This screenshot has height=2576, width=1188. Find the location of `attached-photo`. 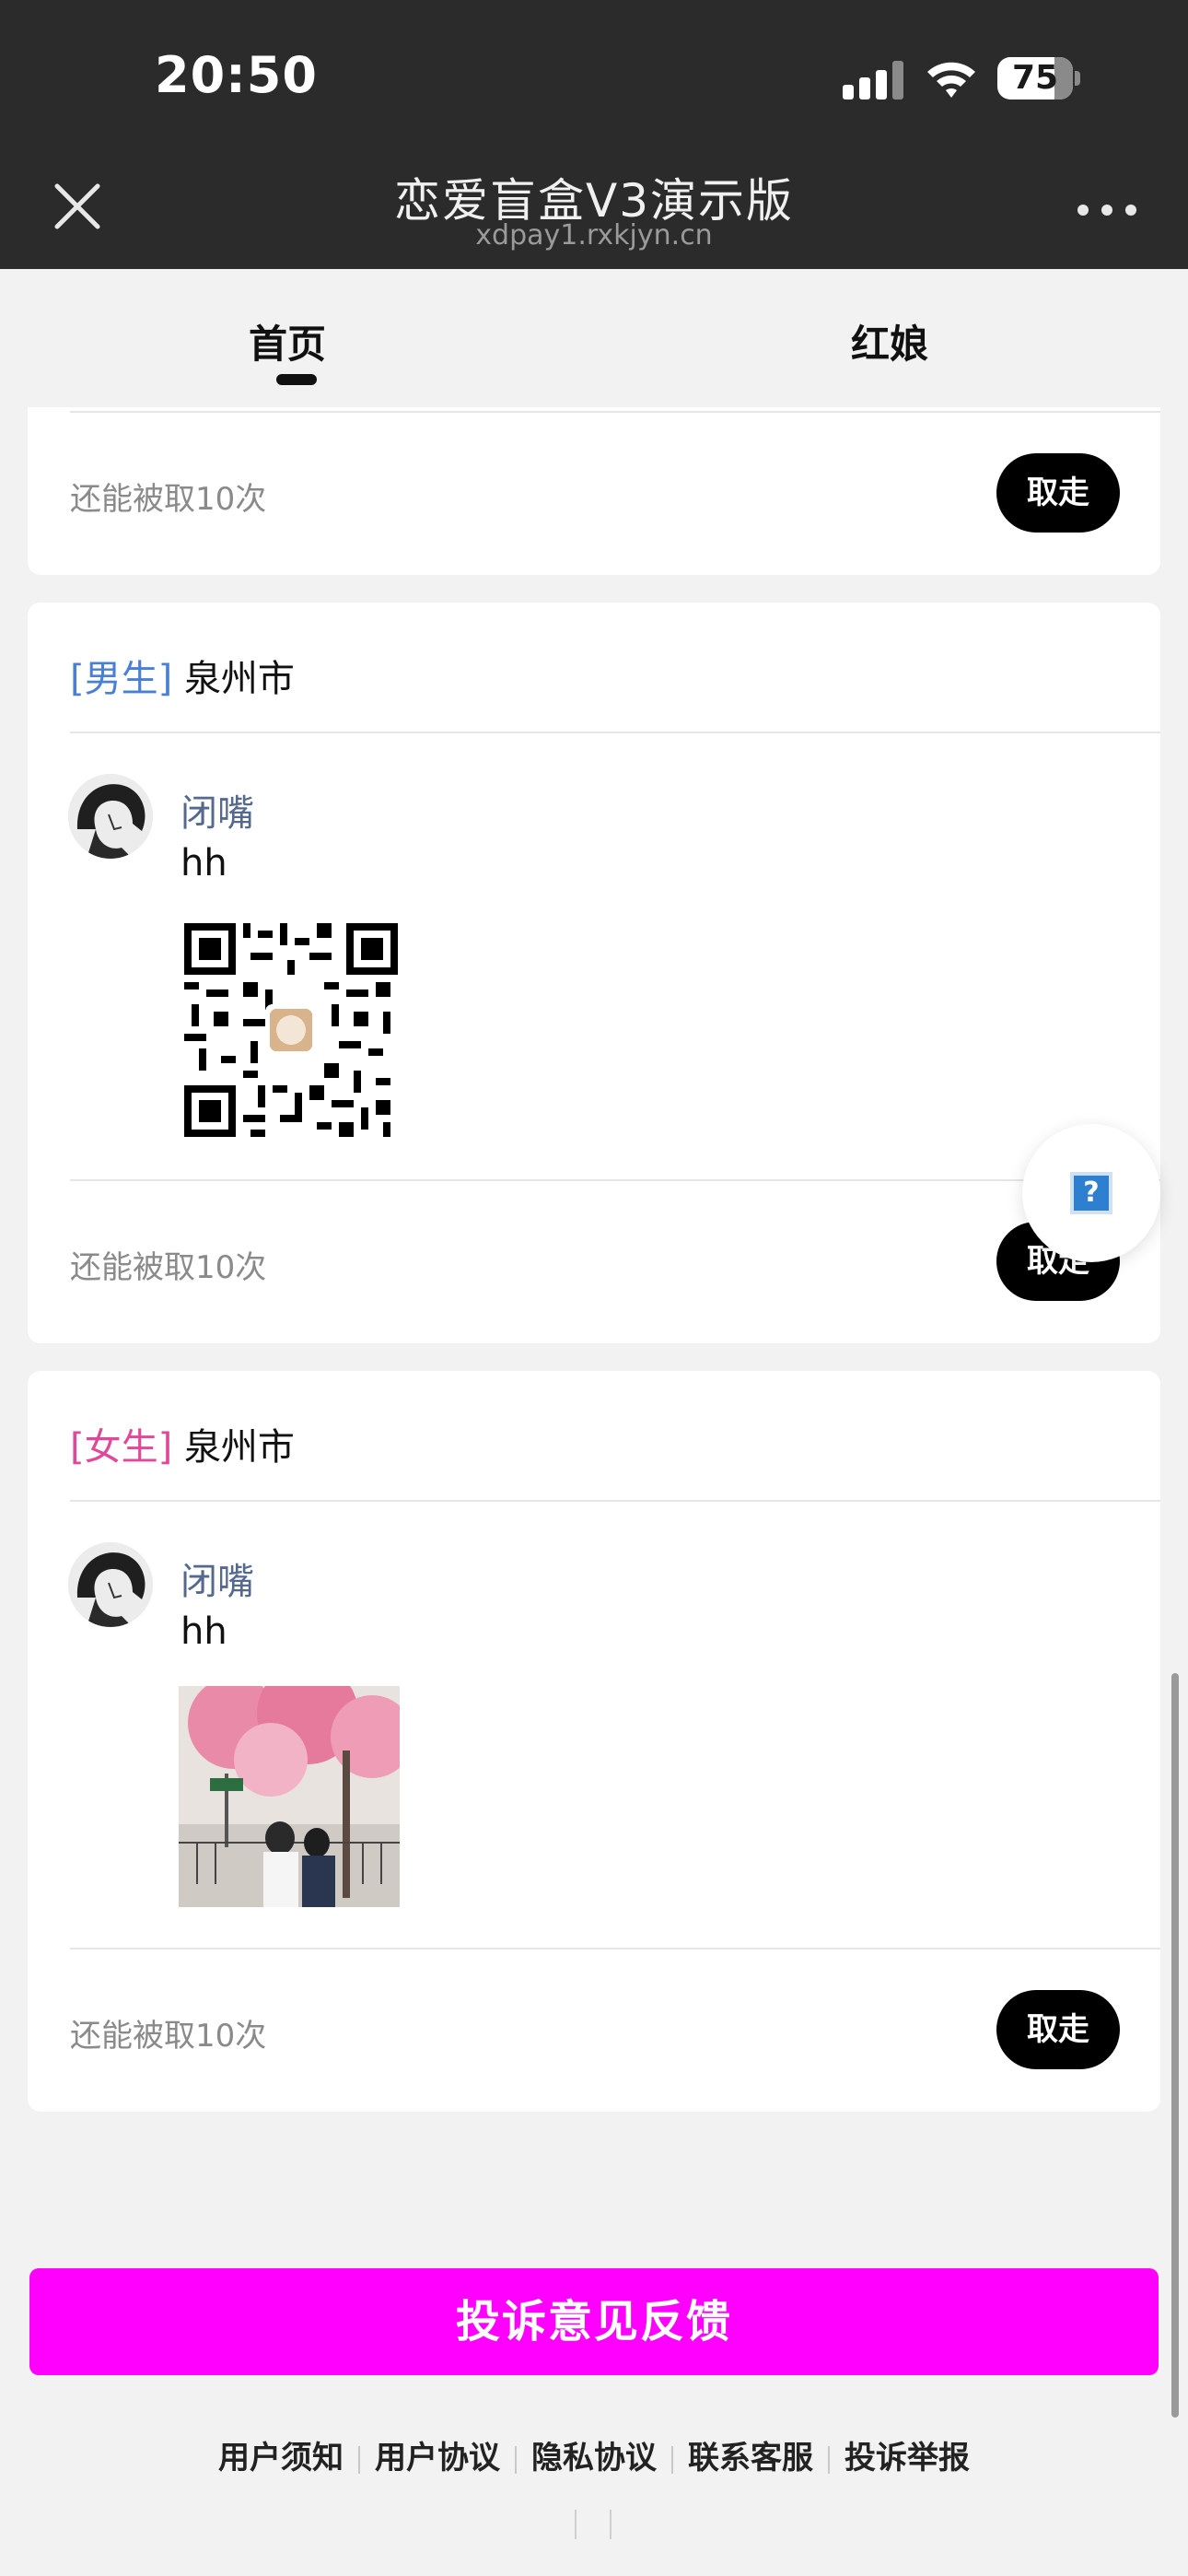

attached-photo is located at coordinates (289, 1796).